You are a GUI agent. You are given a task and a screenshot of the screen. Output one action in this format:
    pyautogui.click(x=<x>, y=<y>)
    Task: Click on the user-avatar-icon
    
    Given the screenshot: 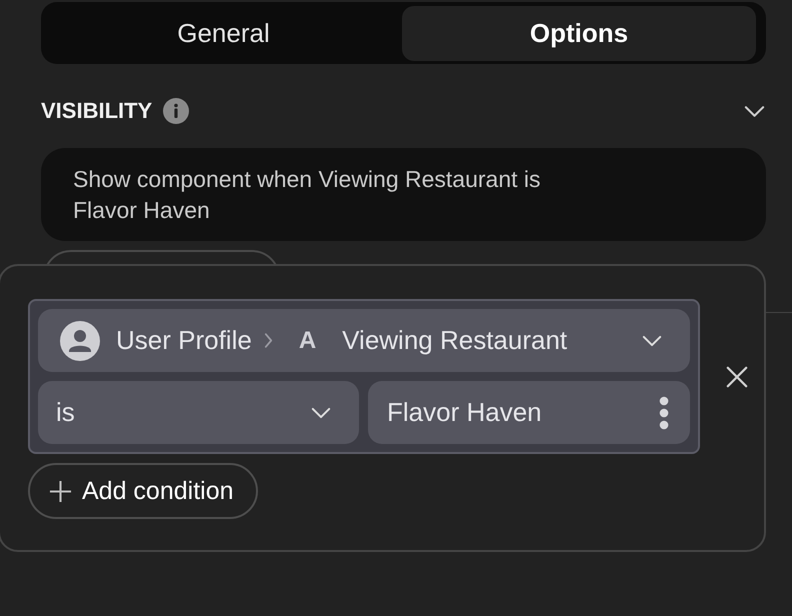 What is the action you would take?
    pyautogui.click(x=80, y=340)
    